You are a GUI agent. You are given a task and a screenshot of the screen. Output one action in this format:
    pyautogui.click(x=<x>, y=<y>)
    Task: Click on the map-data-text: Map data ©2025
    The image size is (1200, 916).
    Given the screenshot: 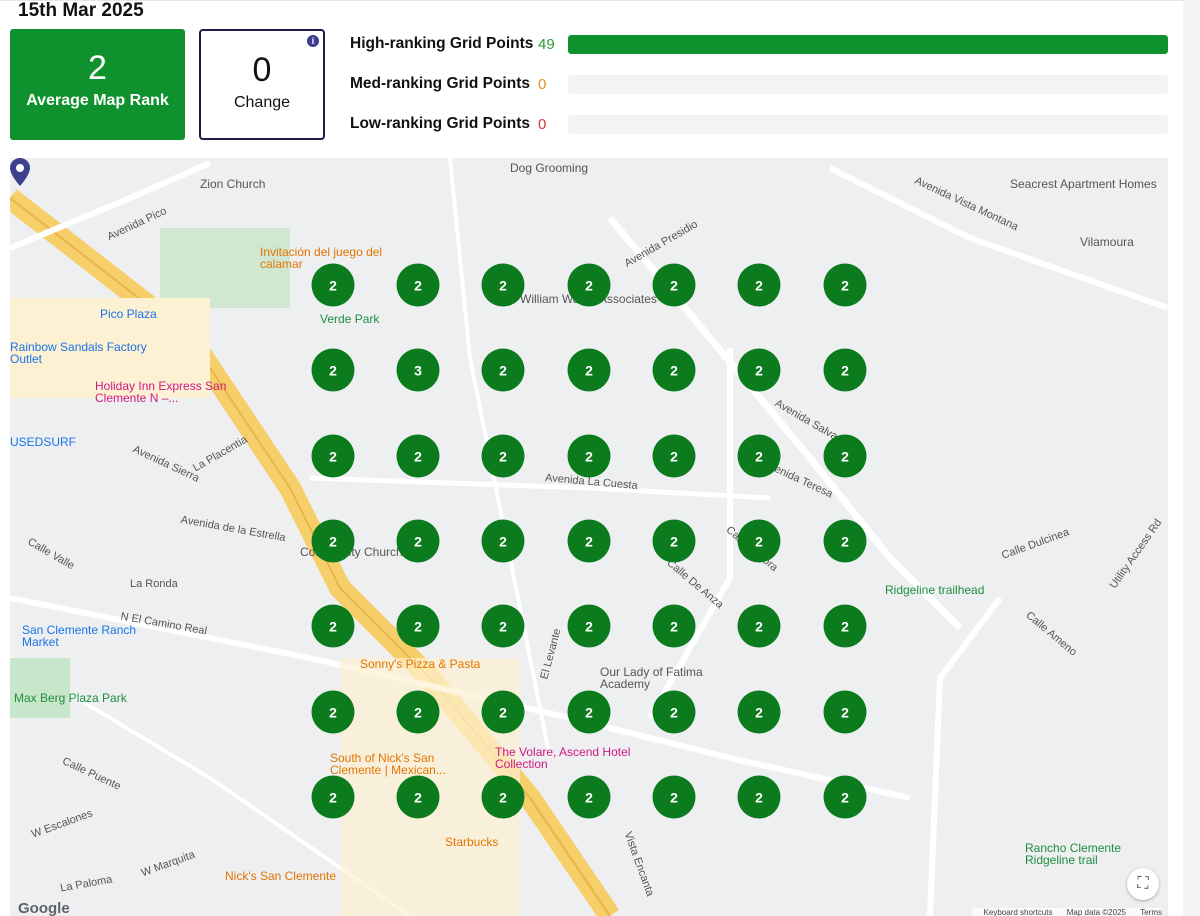 What is the action you would take?
    pyautogui.click(x=1096, y=912)
    